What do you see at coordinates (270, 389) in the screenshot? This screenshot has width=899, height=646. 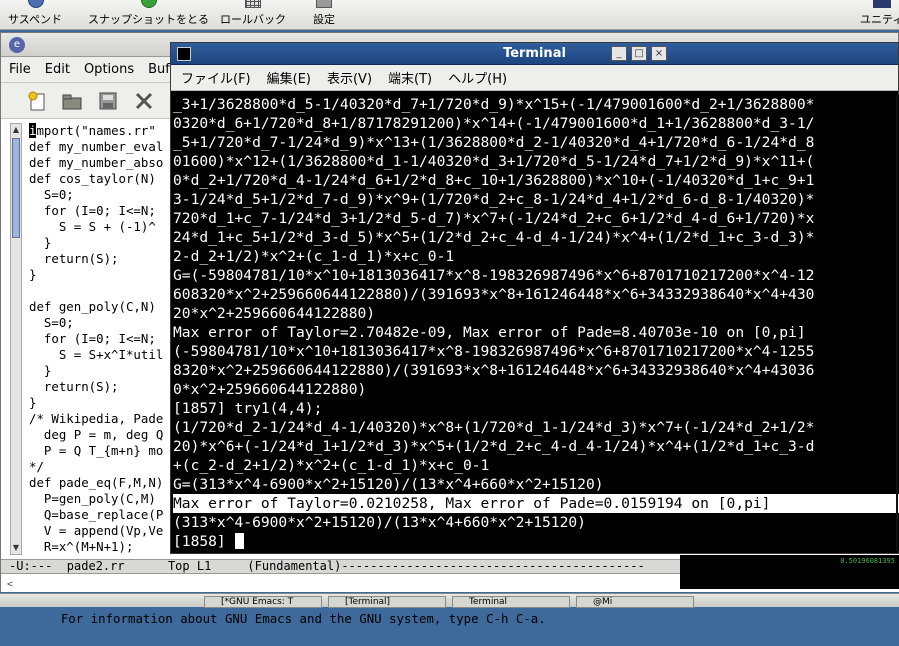 I see `terminal-line: 0*x^2+259660644122880)` at bounding box center [270, 389].